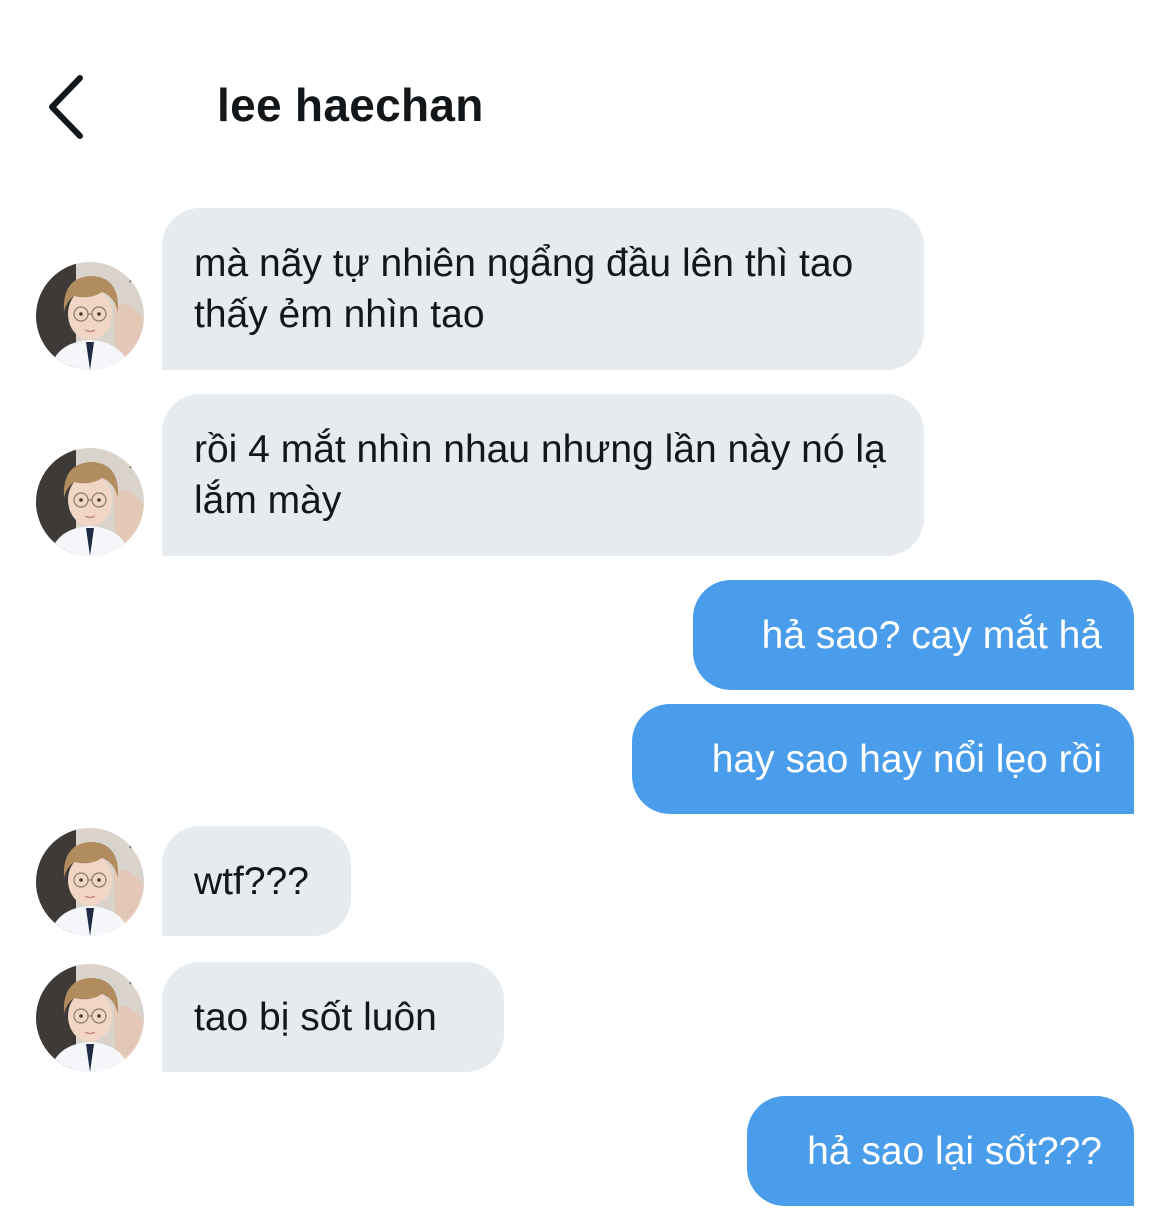 The height and width of the screenshot is (1219, 1169). I want to click on incoming-message-bubble: wtf???, so click(256, 881).